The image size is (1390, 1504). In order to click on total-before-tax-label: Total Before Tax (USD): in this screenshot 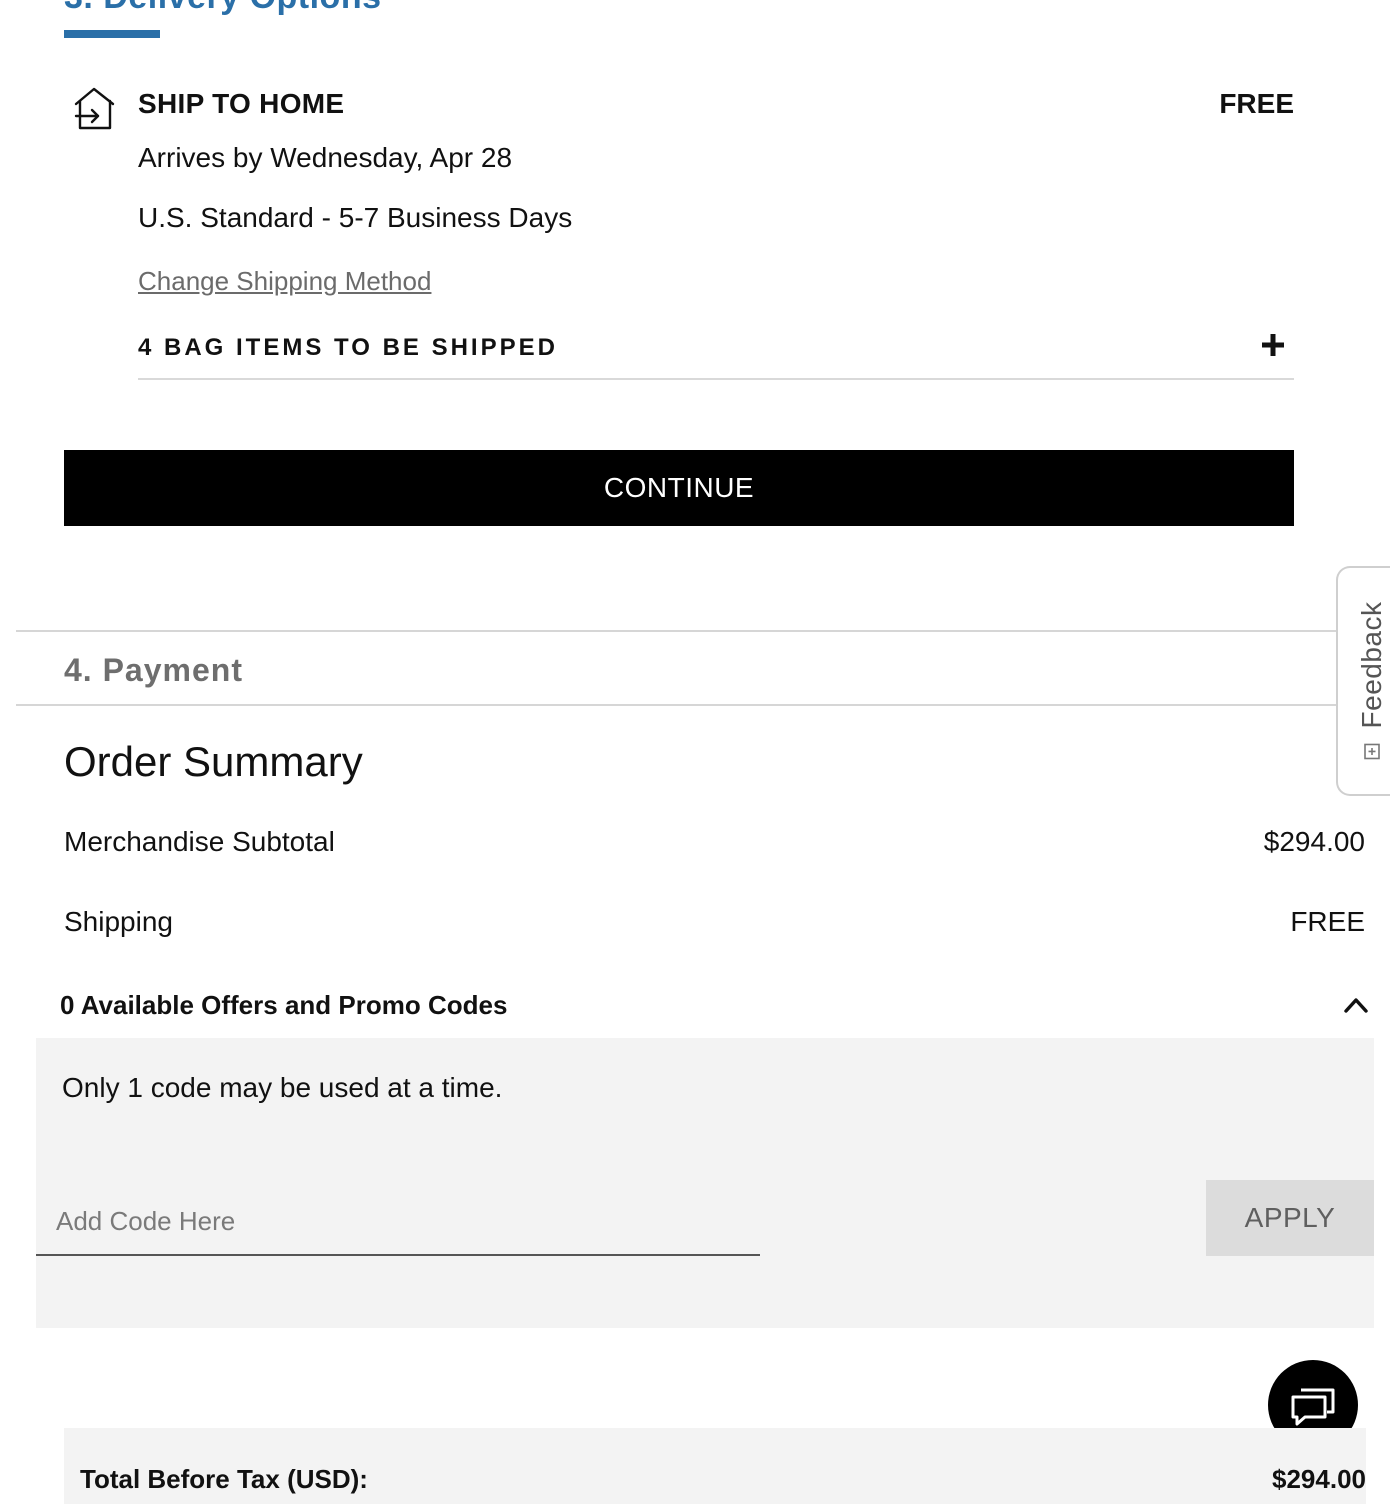, I will do `click(224, 1479)`.